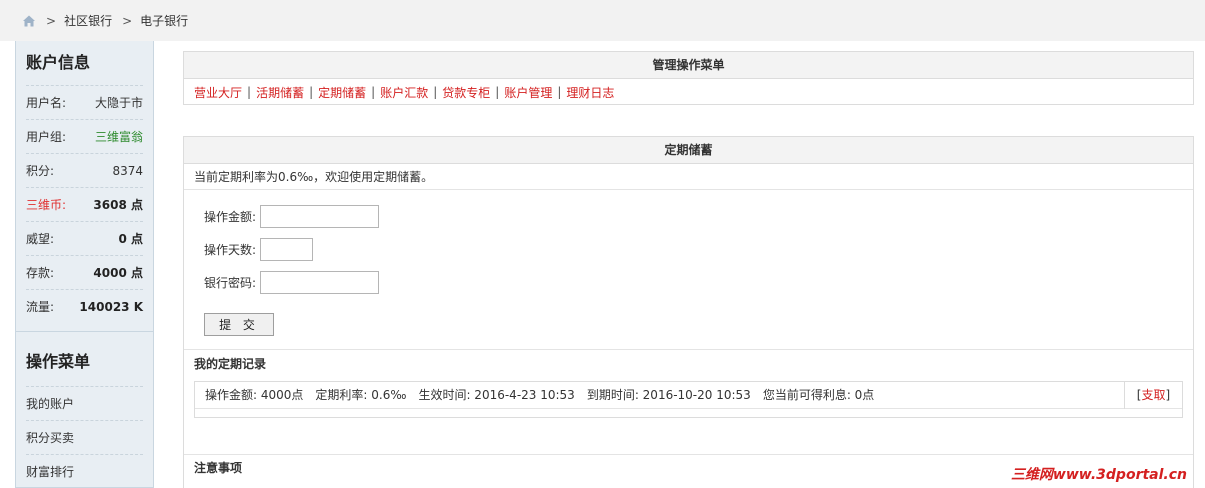 The height and width of the screenshot is (488, 1205). I want to click on password-row: 银行密码:, so click(698, 282).